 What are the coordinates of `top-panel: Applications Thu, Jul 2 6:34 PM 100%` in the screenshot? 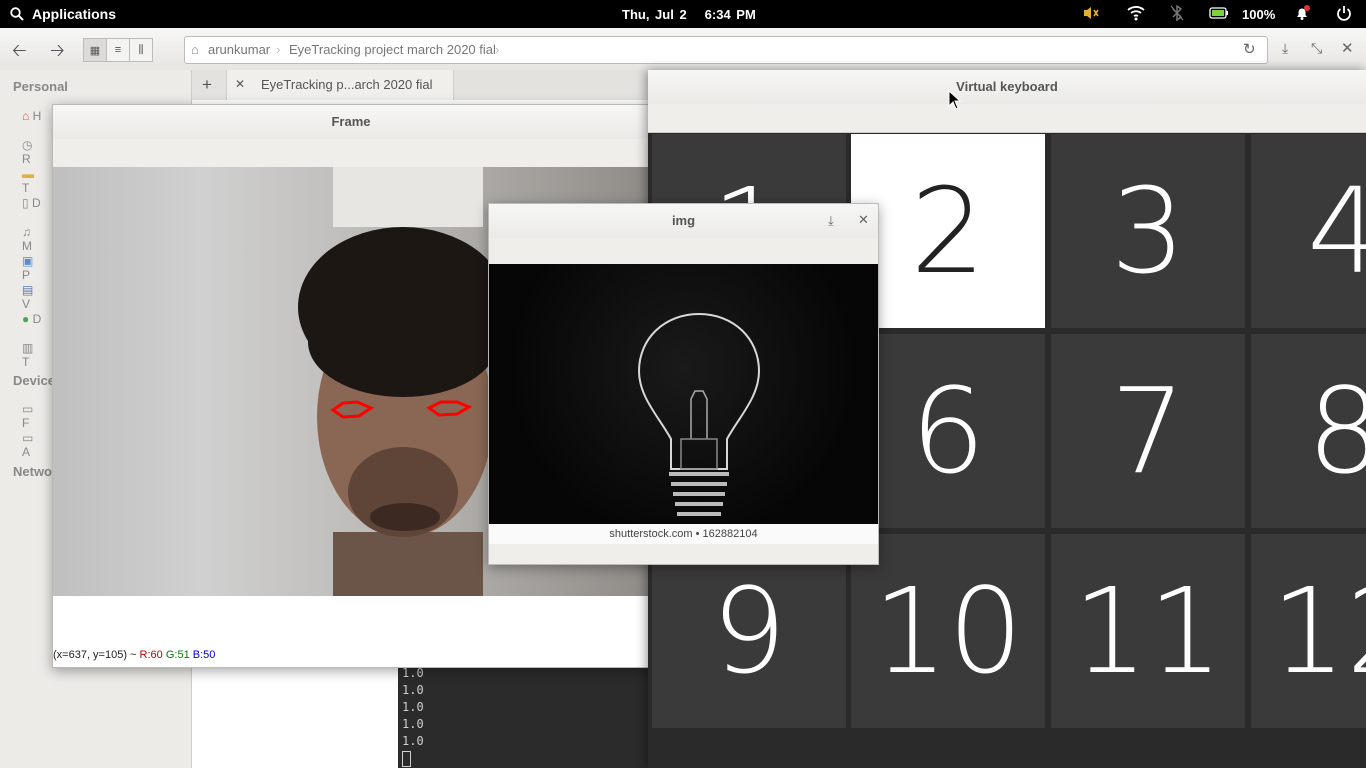 It's located at (683, 14).